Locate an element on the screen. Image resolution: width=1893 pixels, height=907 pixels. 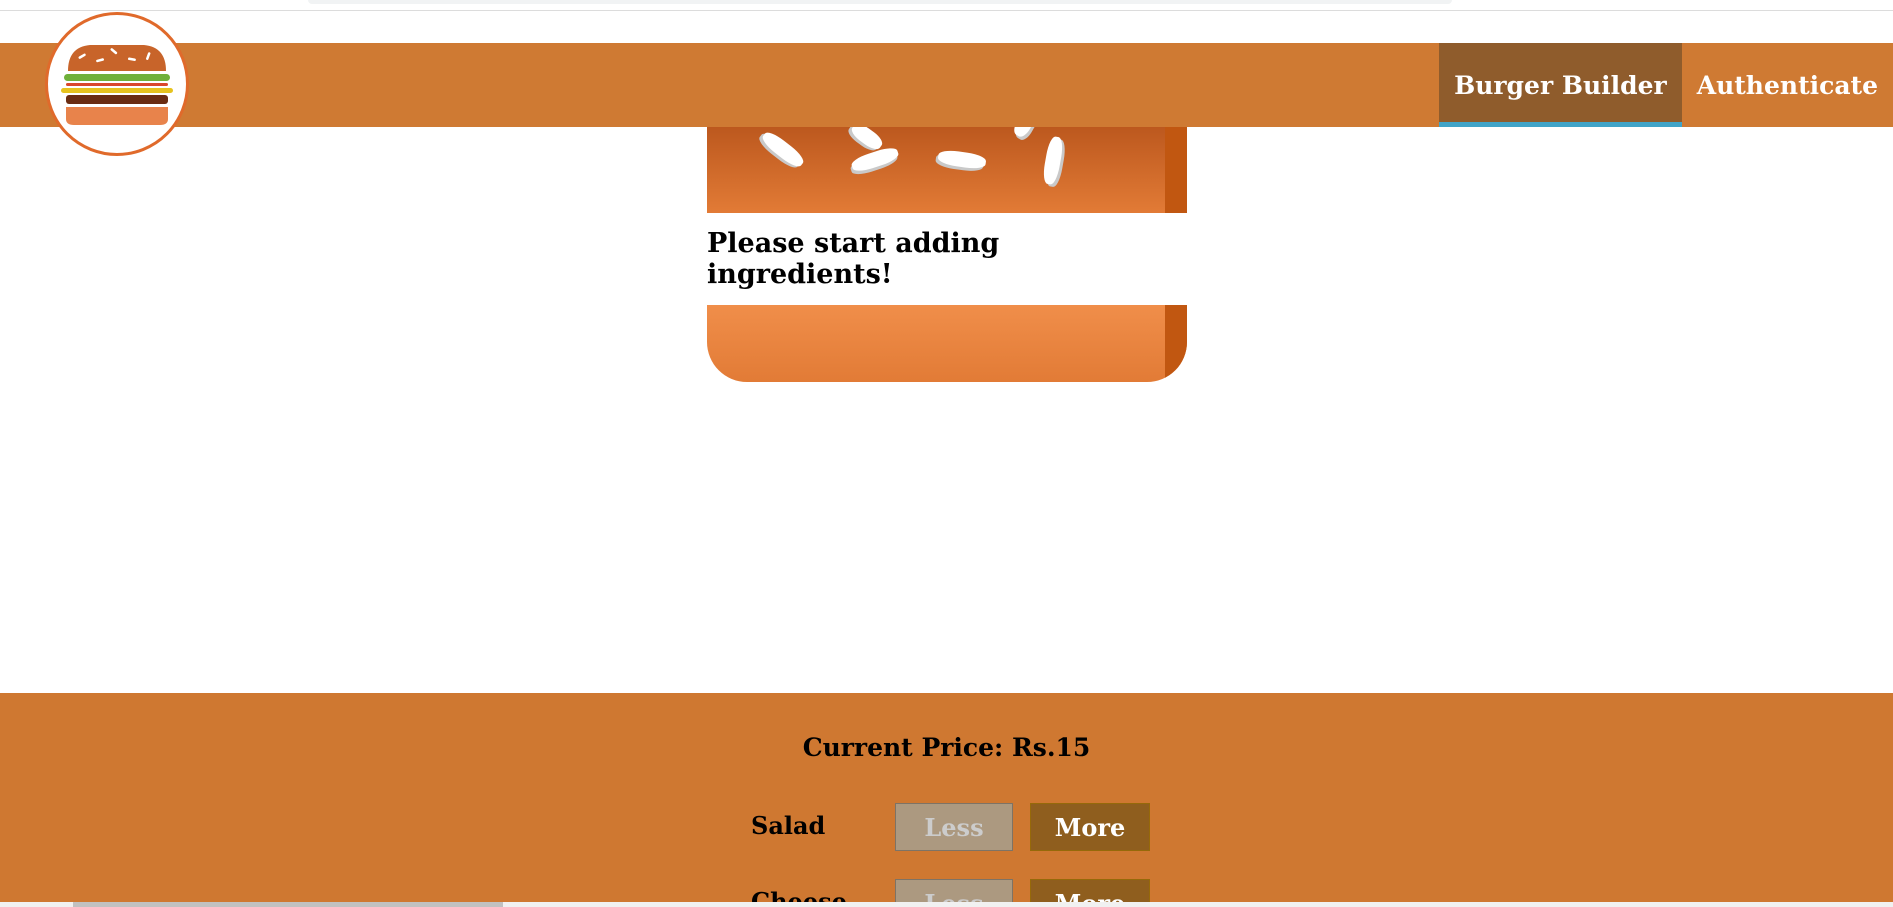
bread-top-shadow is located at coordinates (1176, 170).